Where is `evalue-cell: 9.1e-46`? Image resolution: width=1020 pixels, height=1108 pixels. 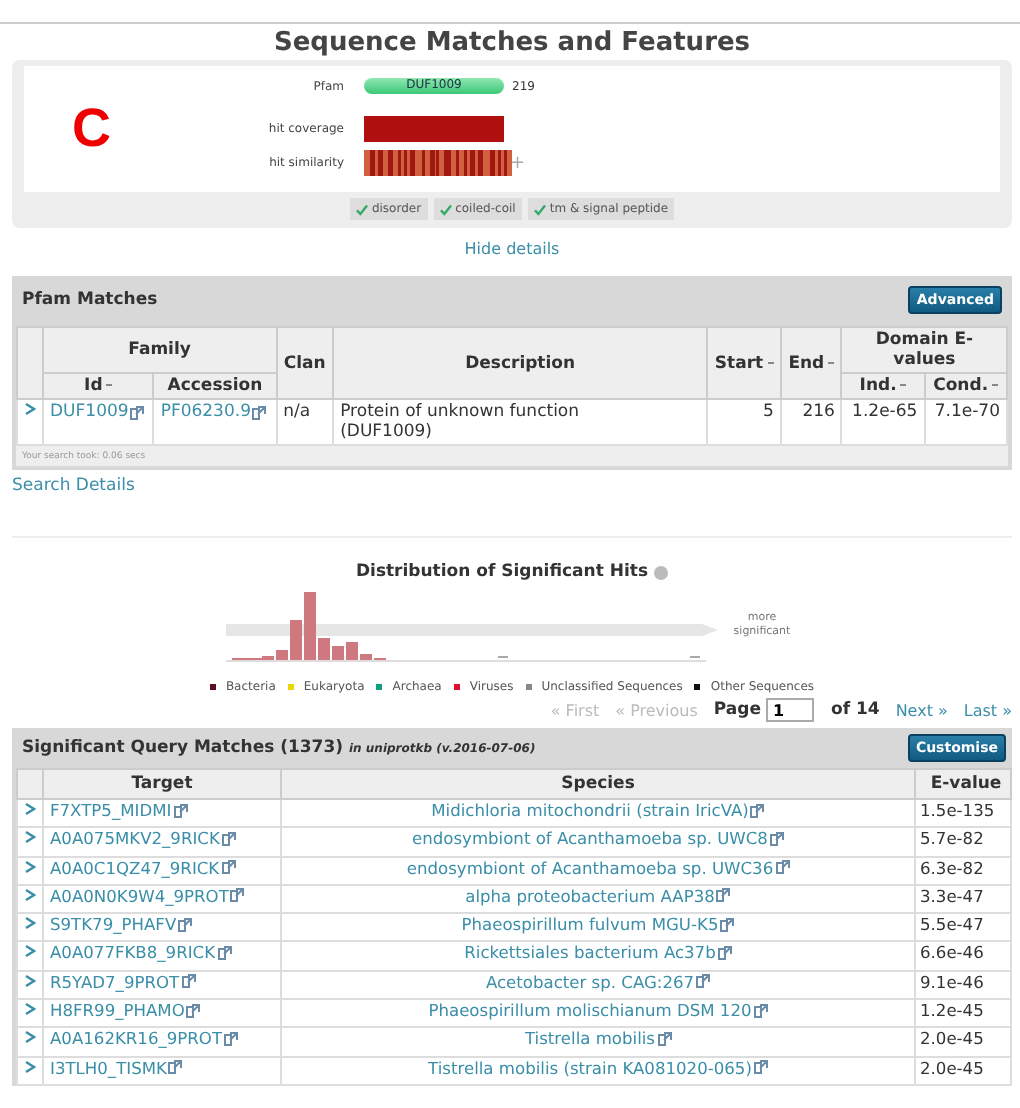 evalue-cell: 9.1e-46 is located at coordinates (952, 981).